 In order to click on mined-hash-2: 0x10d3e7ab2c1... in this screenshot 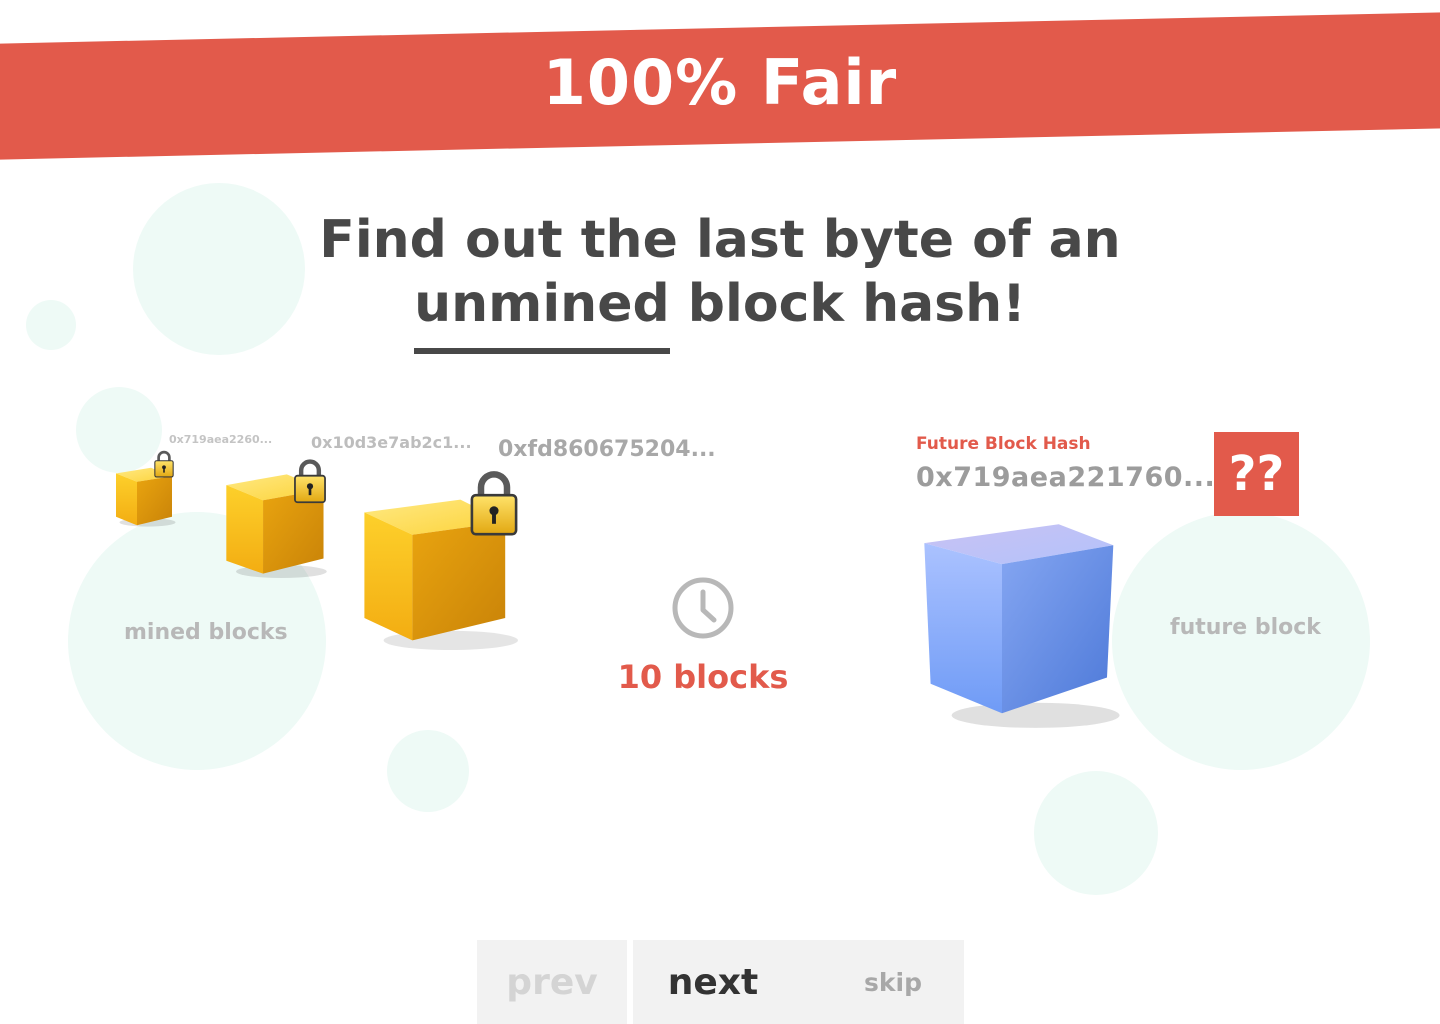, I will do `click(391, 442)`.